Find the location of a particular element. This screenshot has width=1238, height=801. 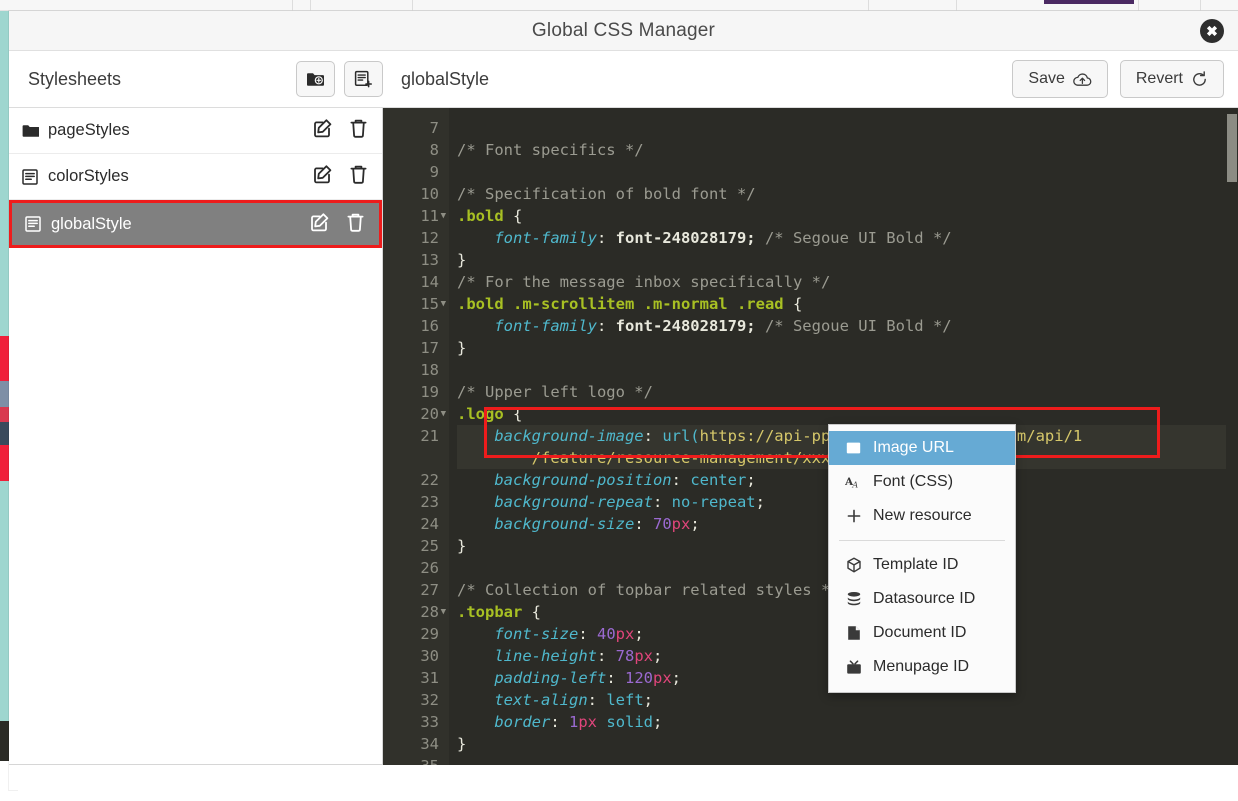

close-icon: ✖ is located at coordinates (1212, 31).